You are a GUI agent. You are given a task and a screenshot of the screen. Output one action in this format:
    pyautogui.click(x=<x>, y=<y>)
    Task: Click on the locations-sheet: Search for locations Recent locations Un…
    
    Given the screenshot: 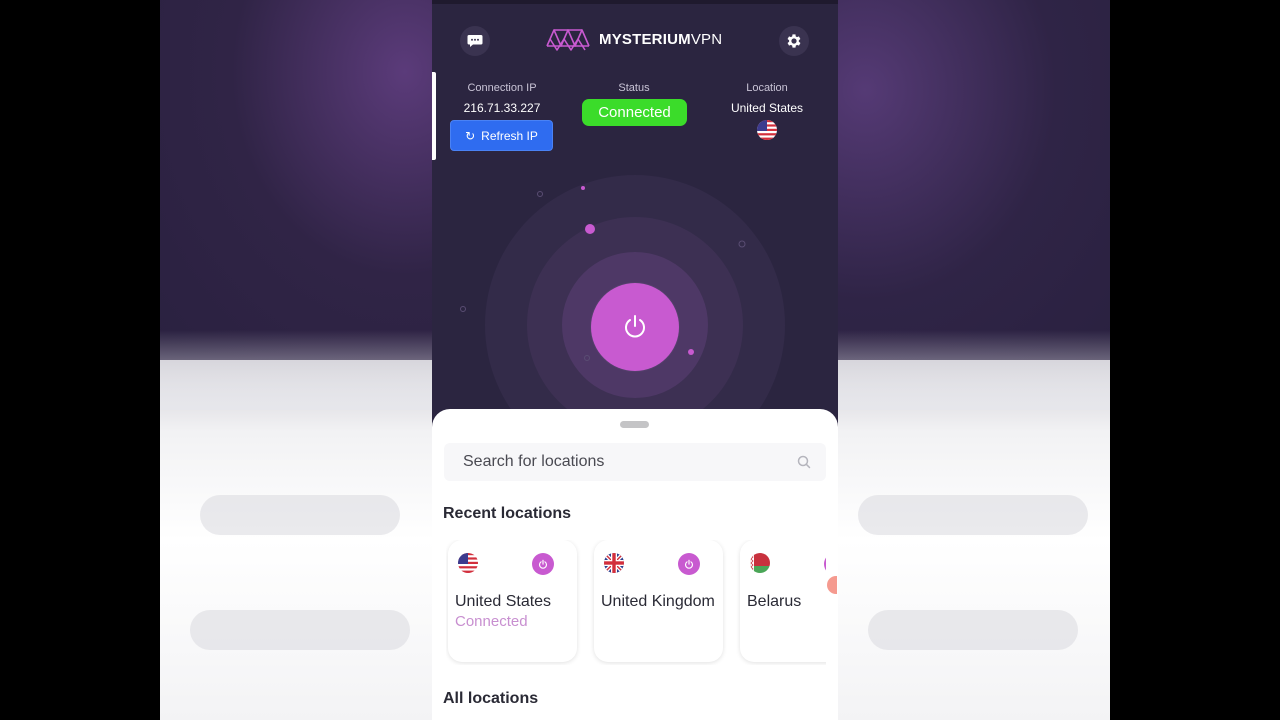 What is the action you would take?
    pyautogui.click(x=635, y=564)
    